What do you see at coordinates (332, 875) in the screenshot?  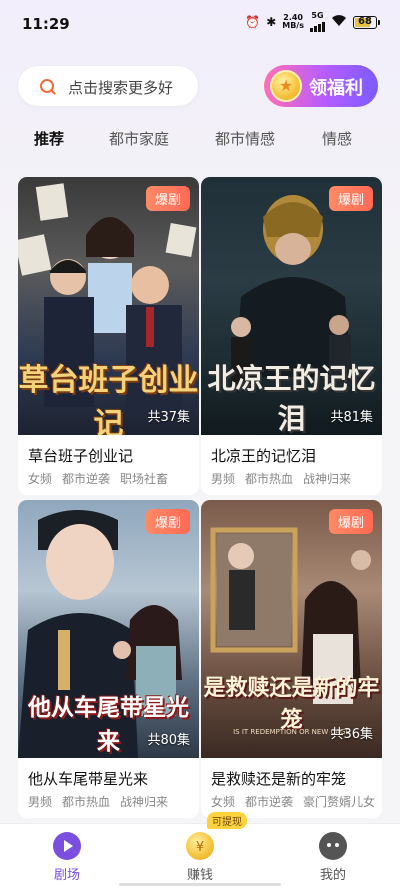 I see `nav-profile-label: 我的` at bounding box center [332, 875].